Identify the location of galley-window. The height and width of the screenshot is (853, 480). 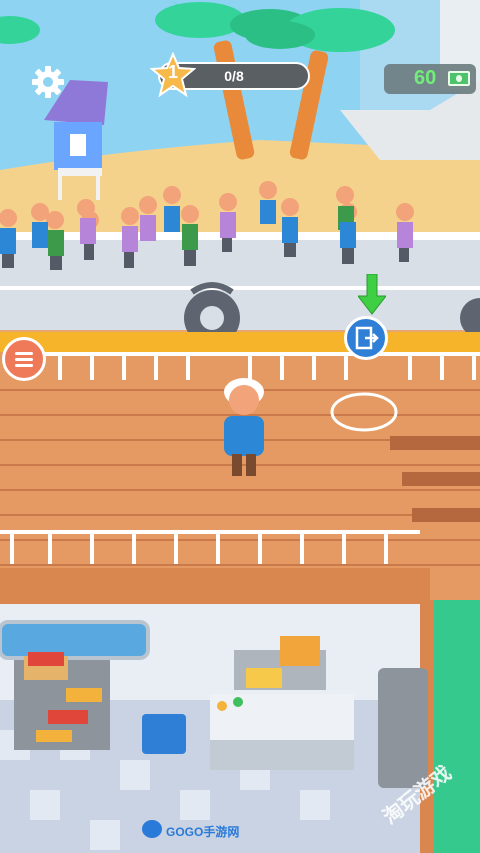
(75, 640).